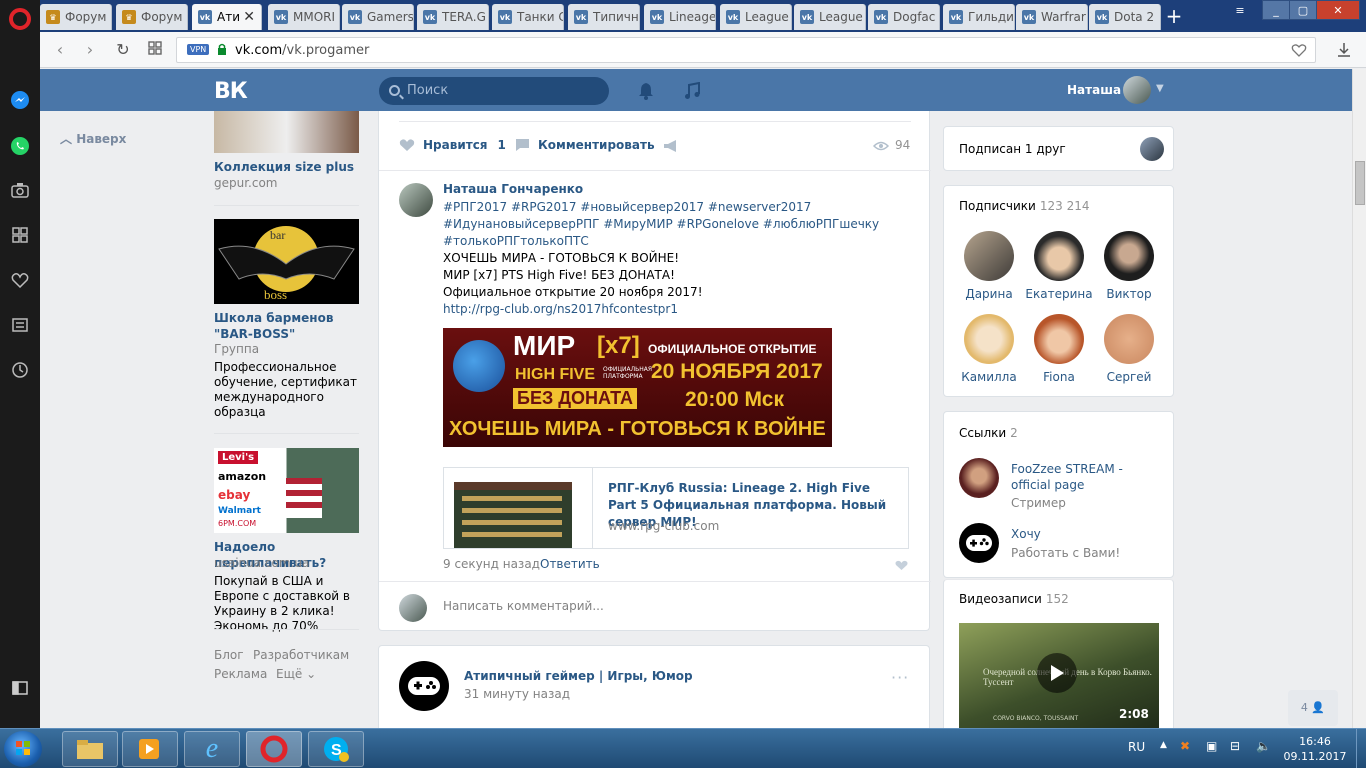 Image resolution: width=1366 pixels, height=768 pixels. Describe the element at coordinates (900, 677) in the screenshot. I see `more-options-icon: ···` at that location.